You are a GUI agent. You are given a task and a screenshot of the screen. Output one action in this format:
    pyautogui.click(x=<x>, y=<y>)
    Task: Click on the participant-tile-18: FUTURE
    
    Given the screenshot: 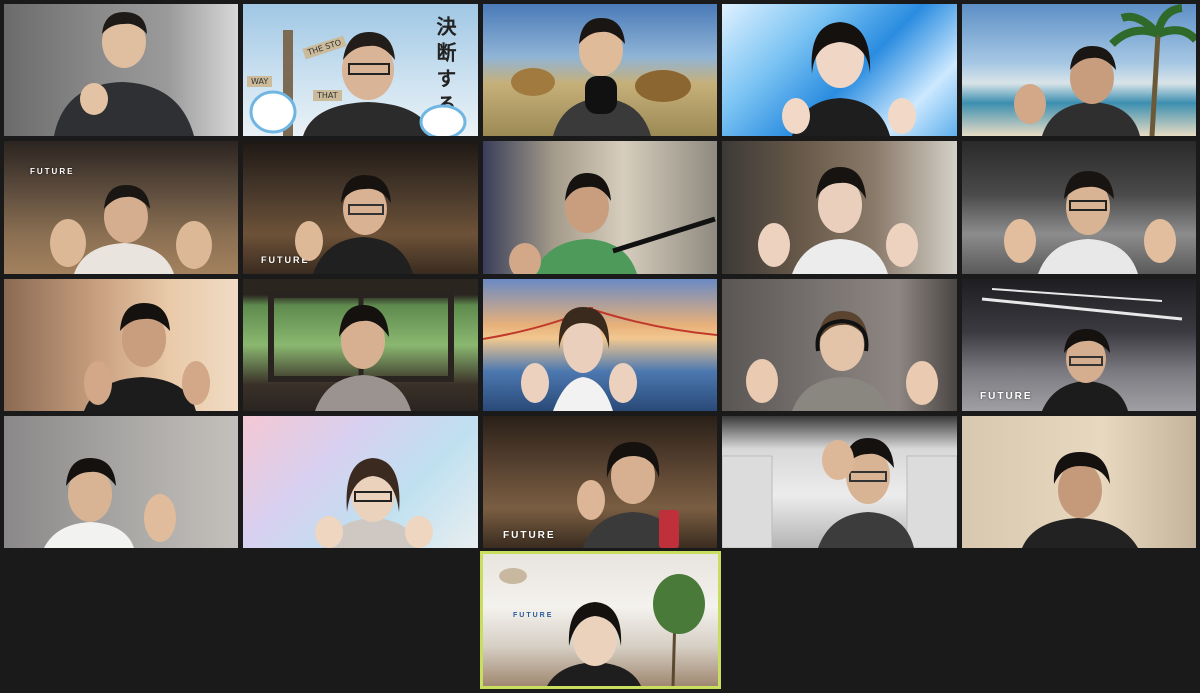 What is the action you would take?
    pyautogui.click(x=600, y=482)
    